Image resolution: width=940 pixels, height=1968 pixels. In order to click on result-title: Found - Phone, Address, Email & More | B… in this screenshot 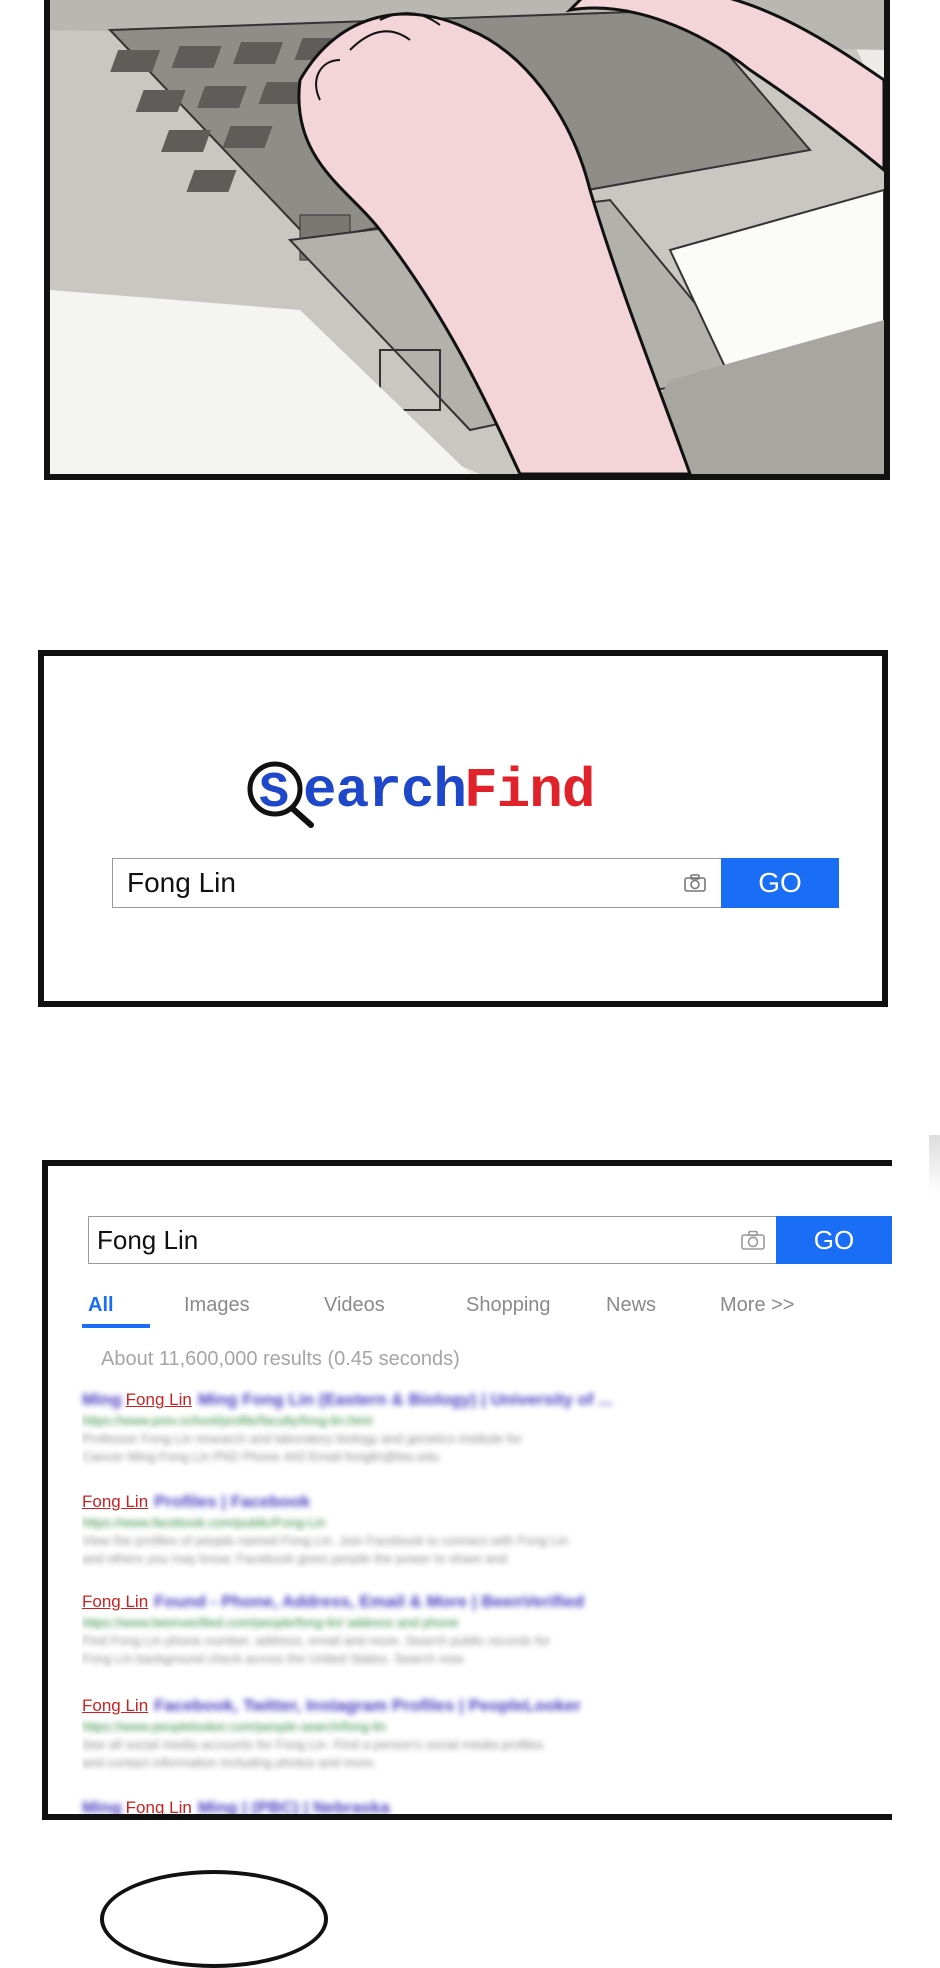, I will do `click(369, 1602)`.